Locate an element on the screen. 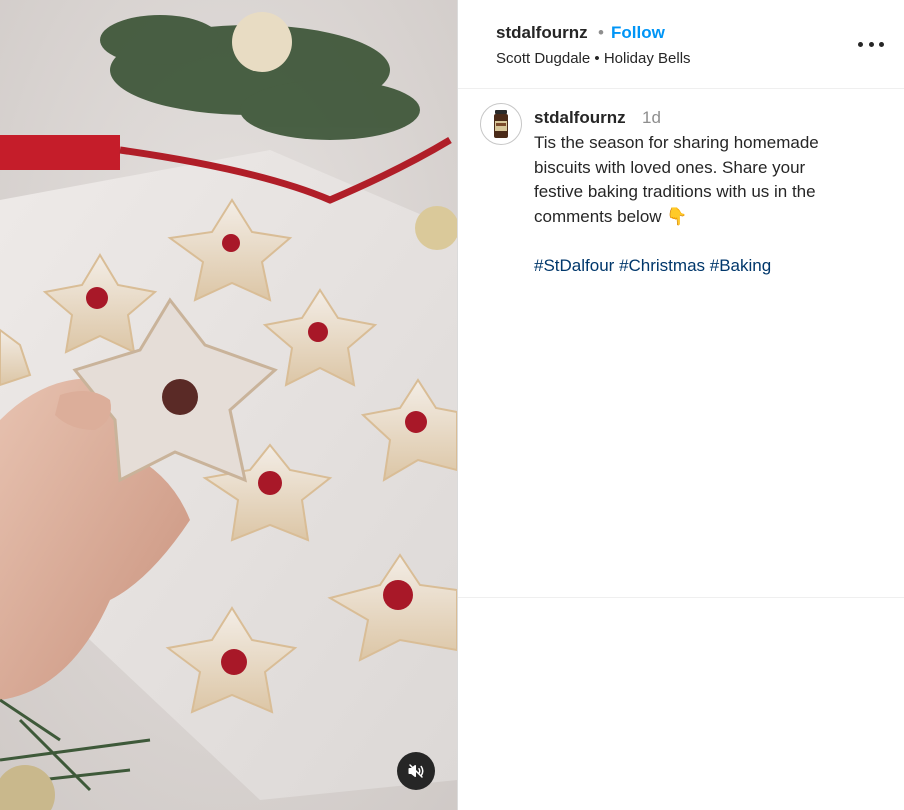 This screenshot has width=904, height=810. mute-button is located at coordinates (416, 771).